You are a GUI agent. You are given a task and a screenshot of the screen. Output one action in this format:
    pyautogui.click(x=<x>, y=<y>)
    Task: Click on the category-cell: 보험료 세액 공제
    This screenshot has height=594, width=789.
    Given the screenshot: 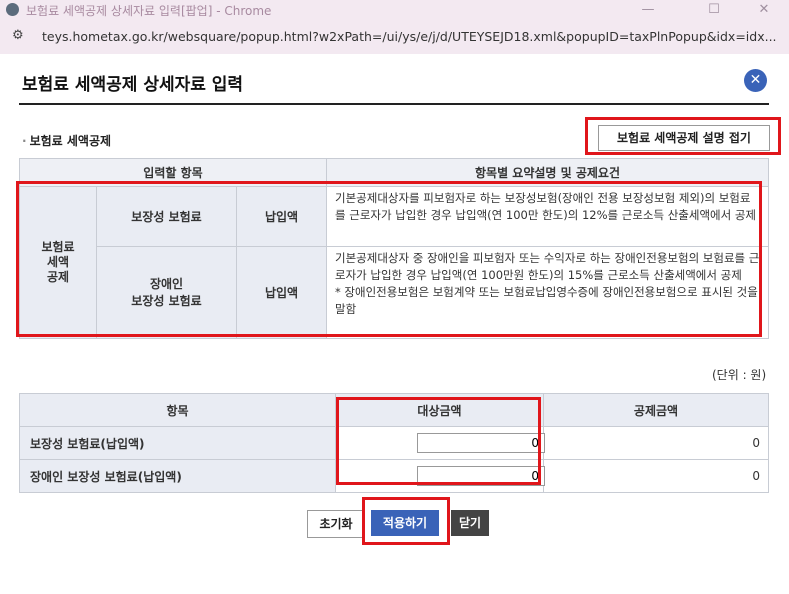 What is the action you would take?
    pyautogui.click(x=58, y=262)
    